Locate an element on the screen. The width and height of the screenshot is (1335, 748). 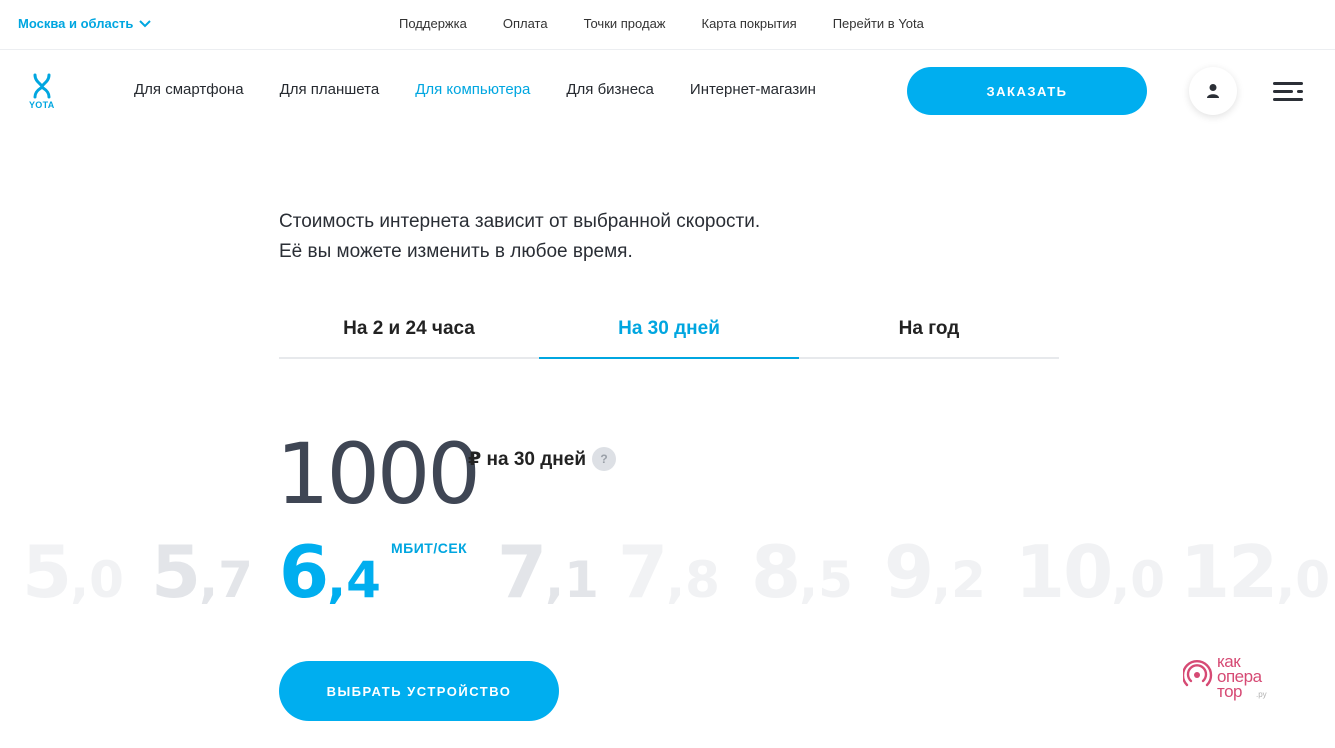
region-selector: Москва и область is located at coordinates (85, 23).